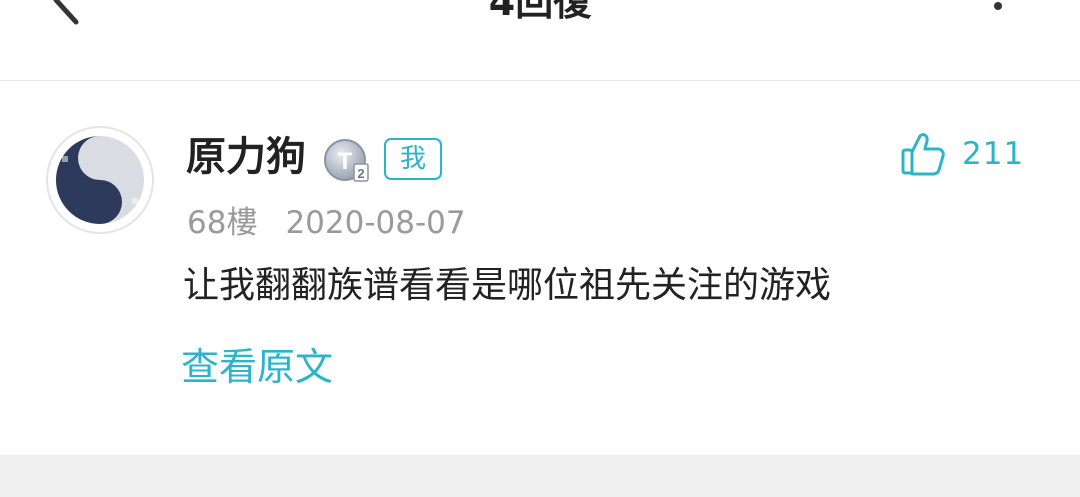  I want to click on more-vertical-icon, so click(998, 10).